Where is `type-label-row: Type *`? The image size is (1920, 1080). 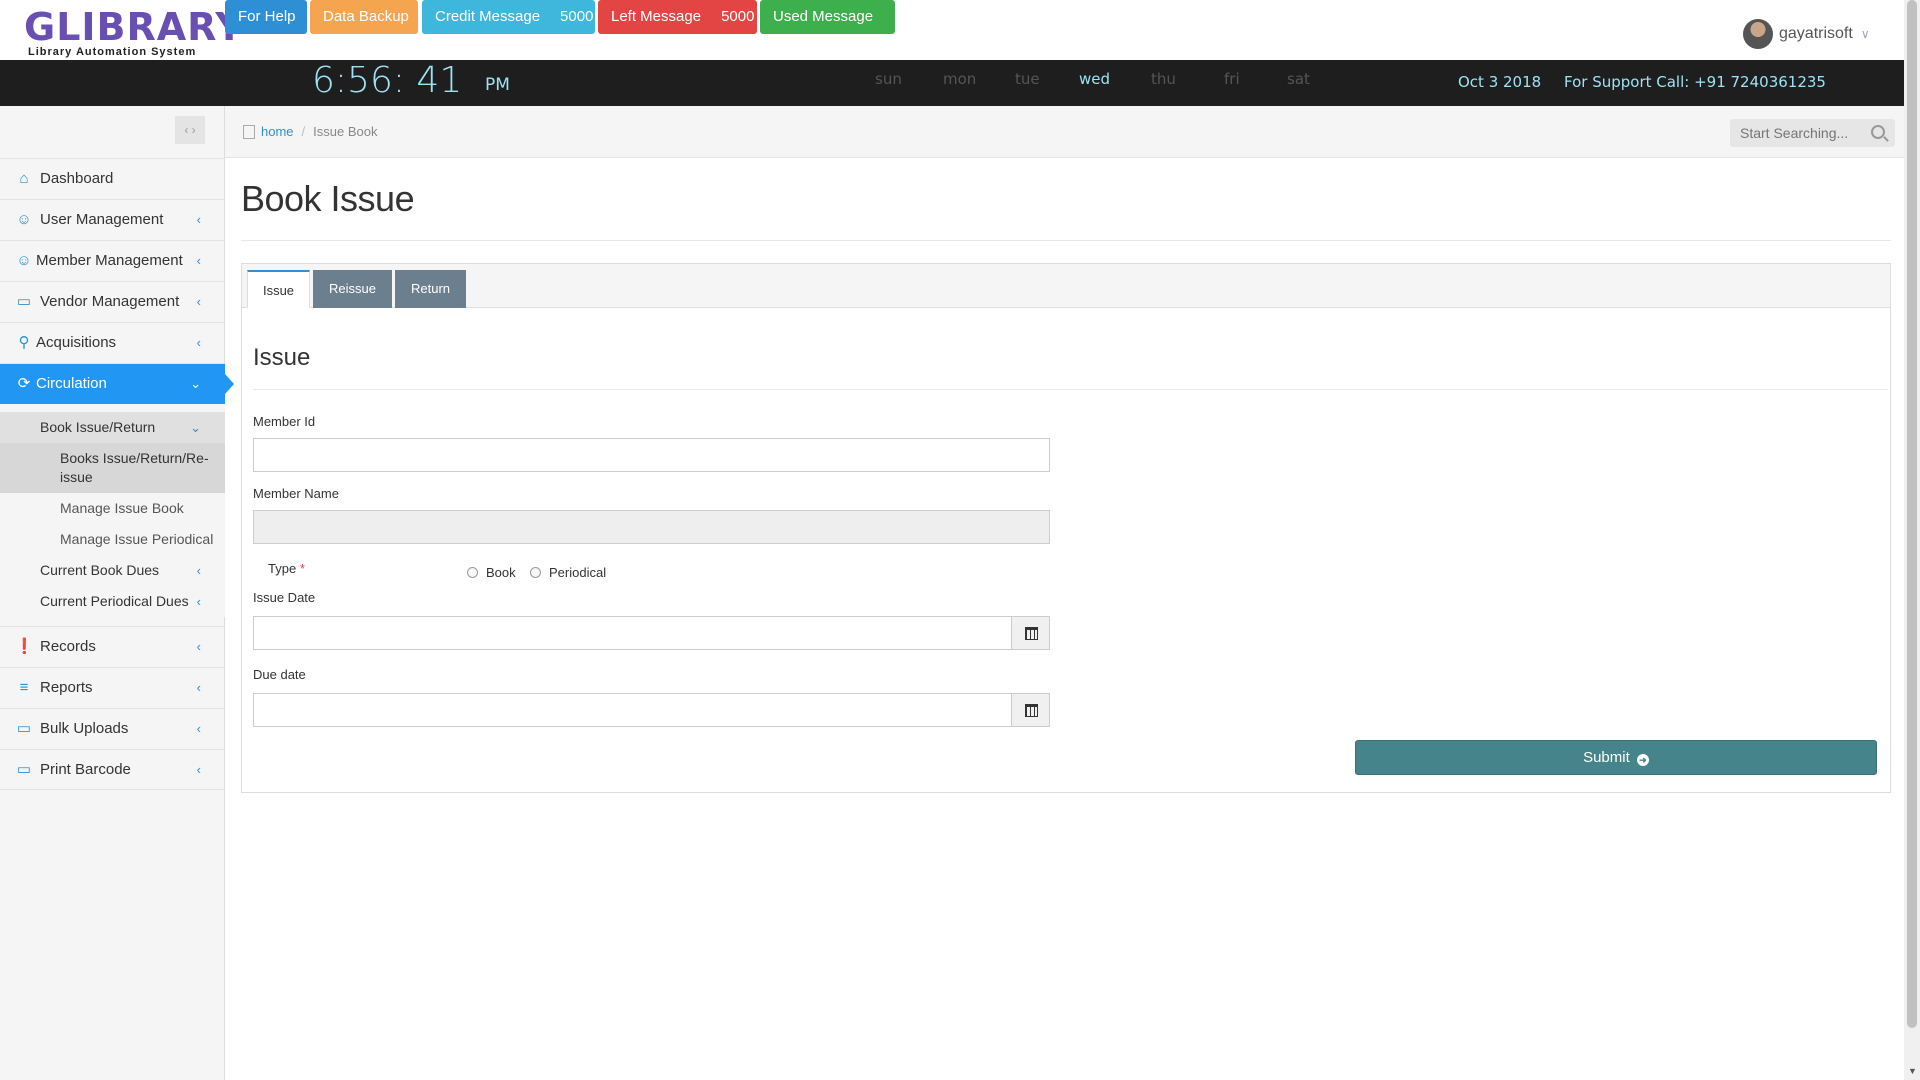 type-label-row: Type * is located at coordinates (286, 568).